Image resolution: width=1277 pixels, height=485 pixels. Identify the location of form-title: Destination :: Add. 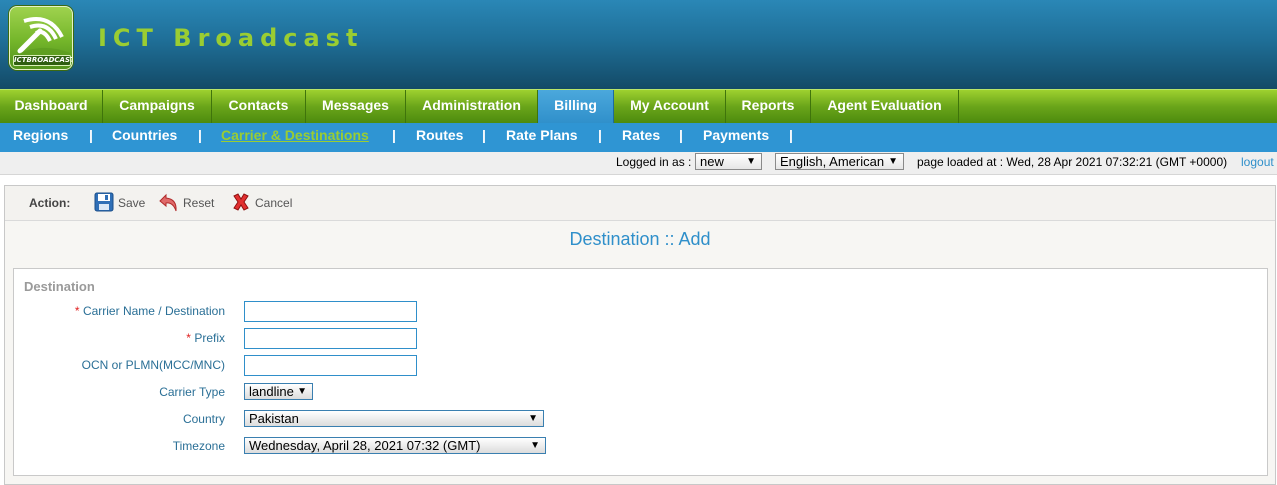
(640, 239).